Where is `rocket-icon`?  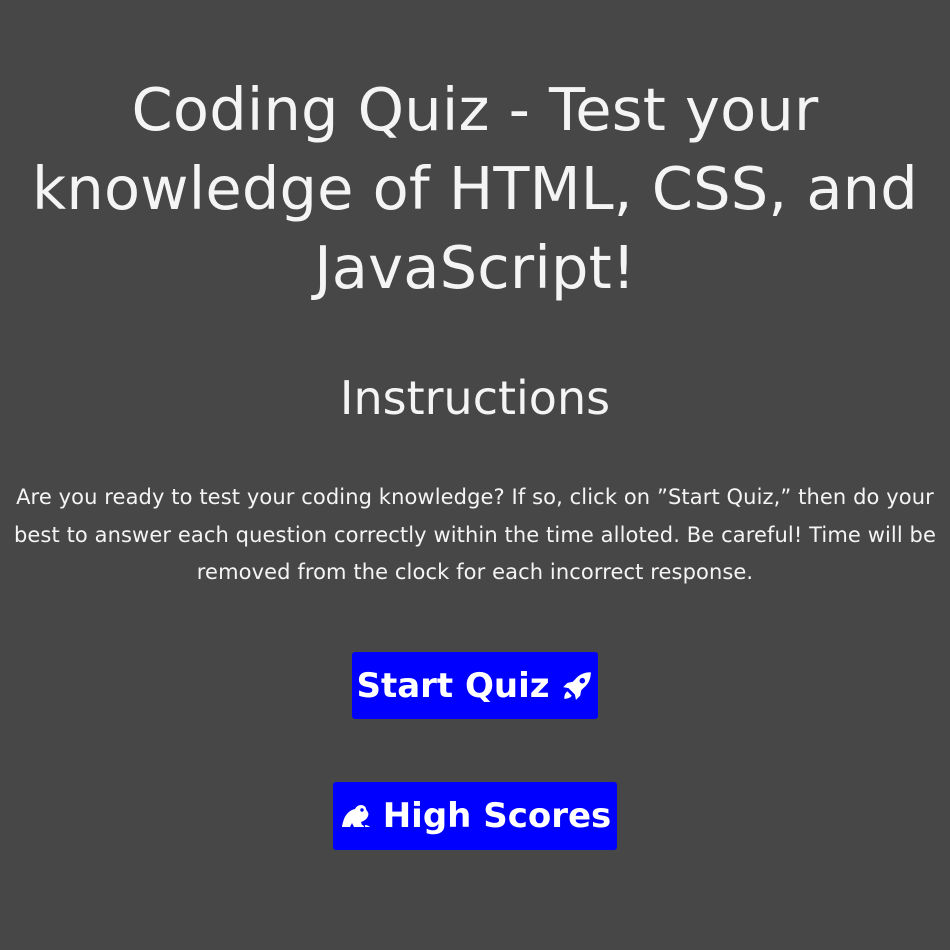
rocket-icon is located at coordinates (577, 686).